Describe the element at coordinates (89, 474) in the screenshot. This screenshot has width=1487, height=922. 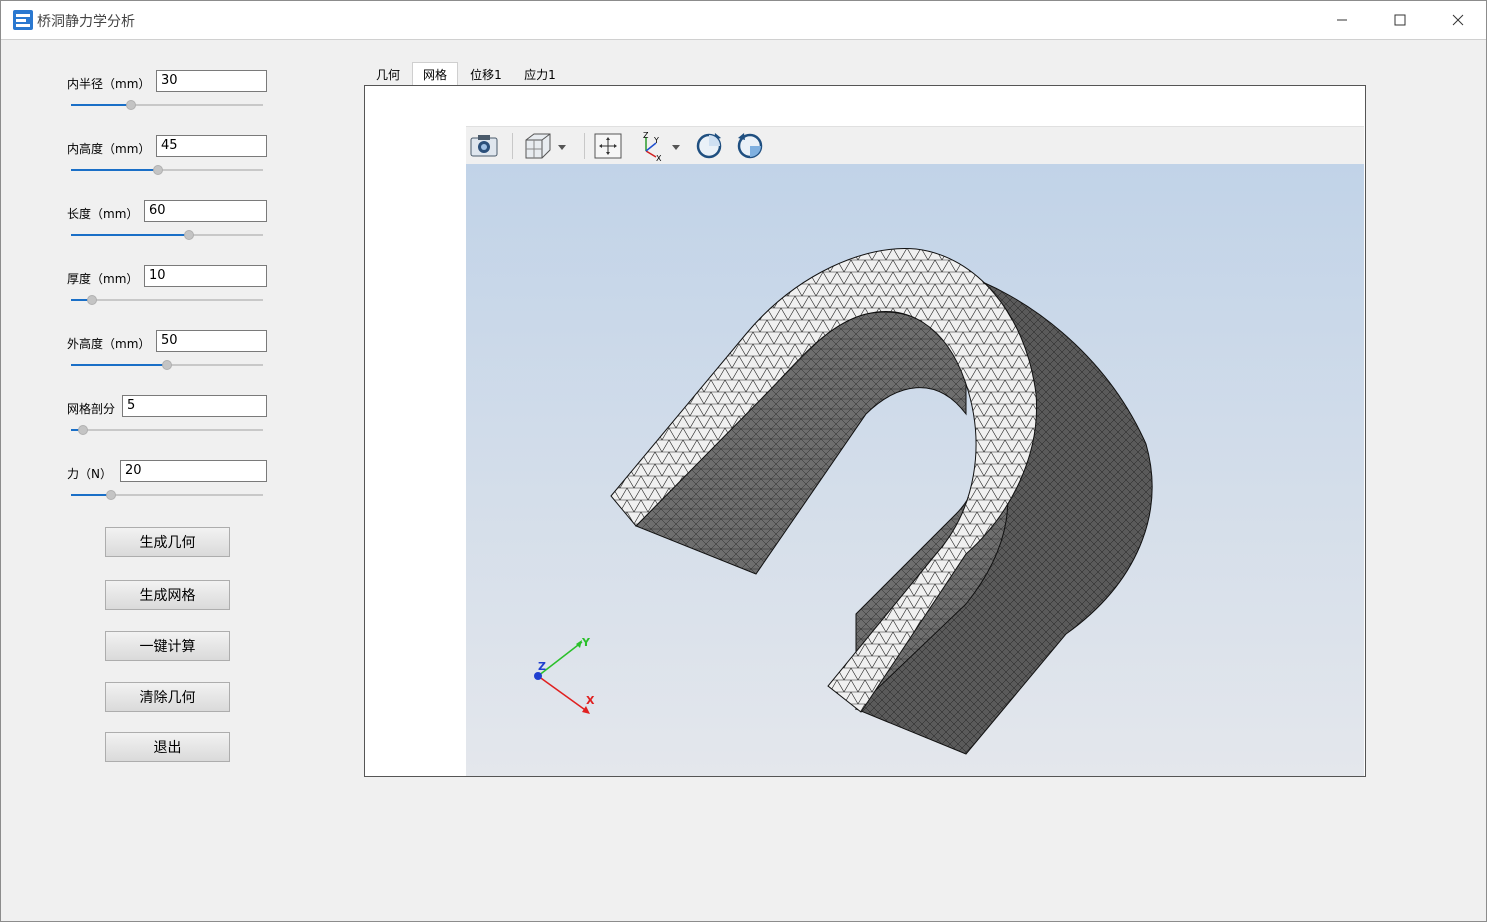
I see `force-label: 力（N）` at that location.